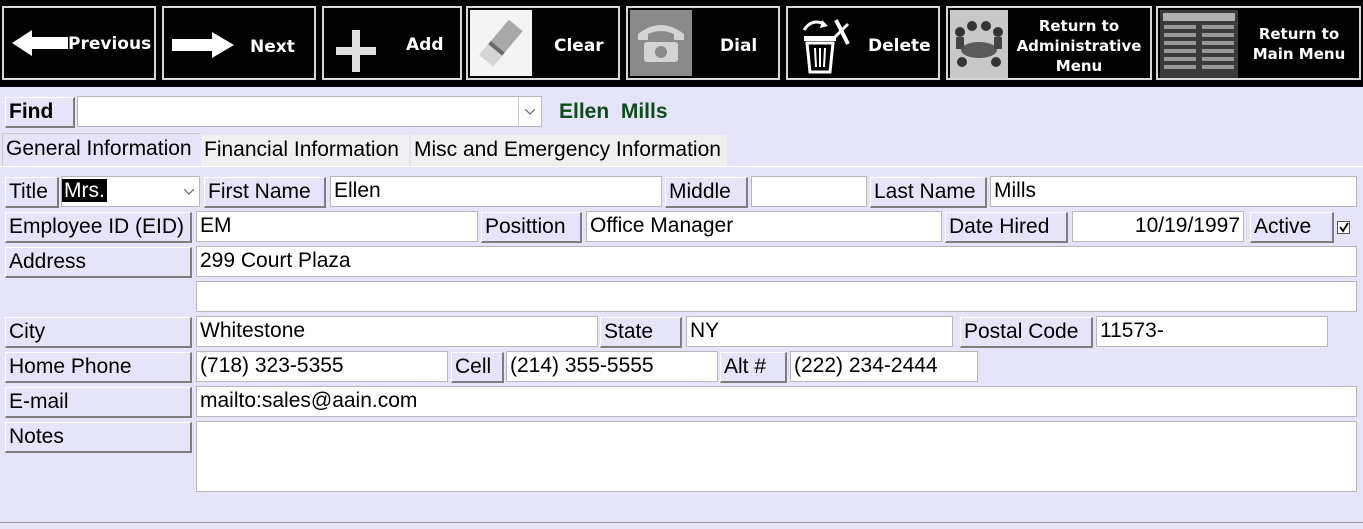 The image size is (1363, 529). What do you see at coordinates (1173, 191) in the screenshot?
I see `last-name-field: Mills` at bounding box center [1173, 191].